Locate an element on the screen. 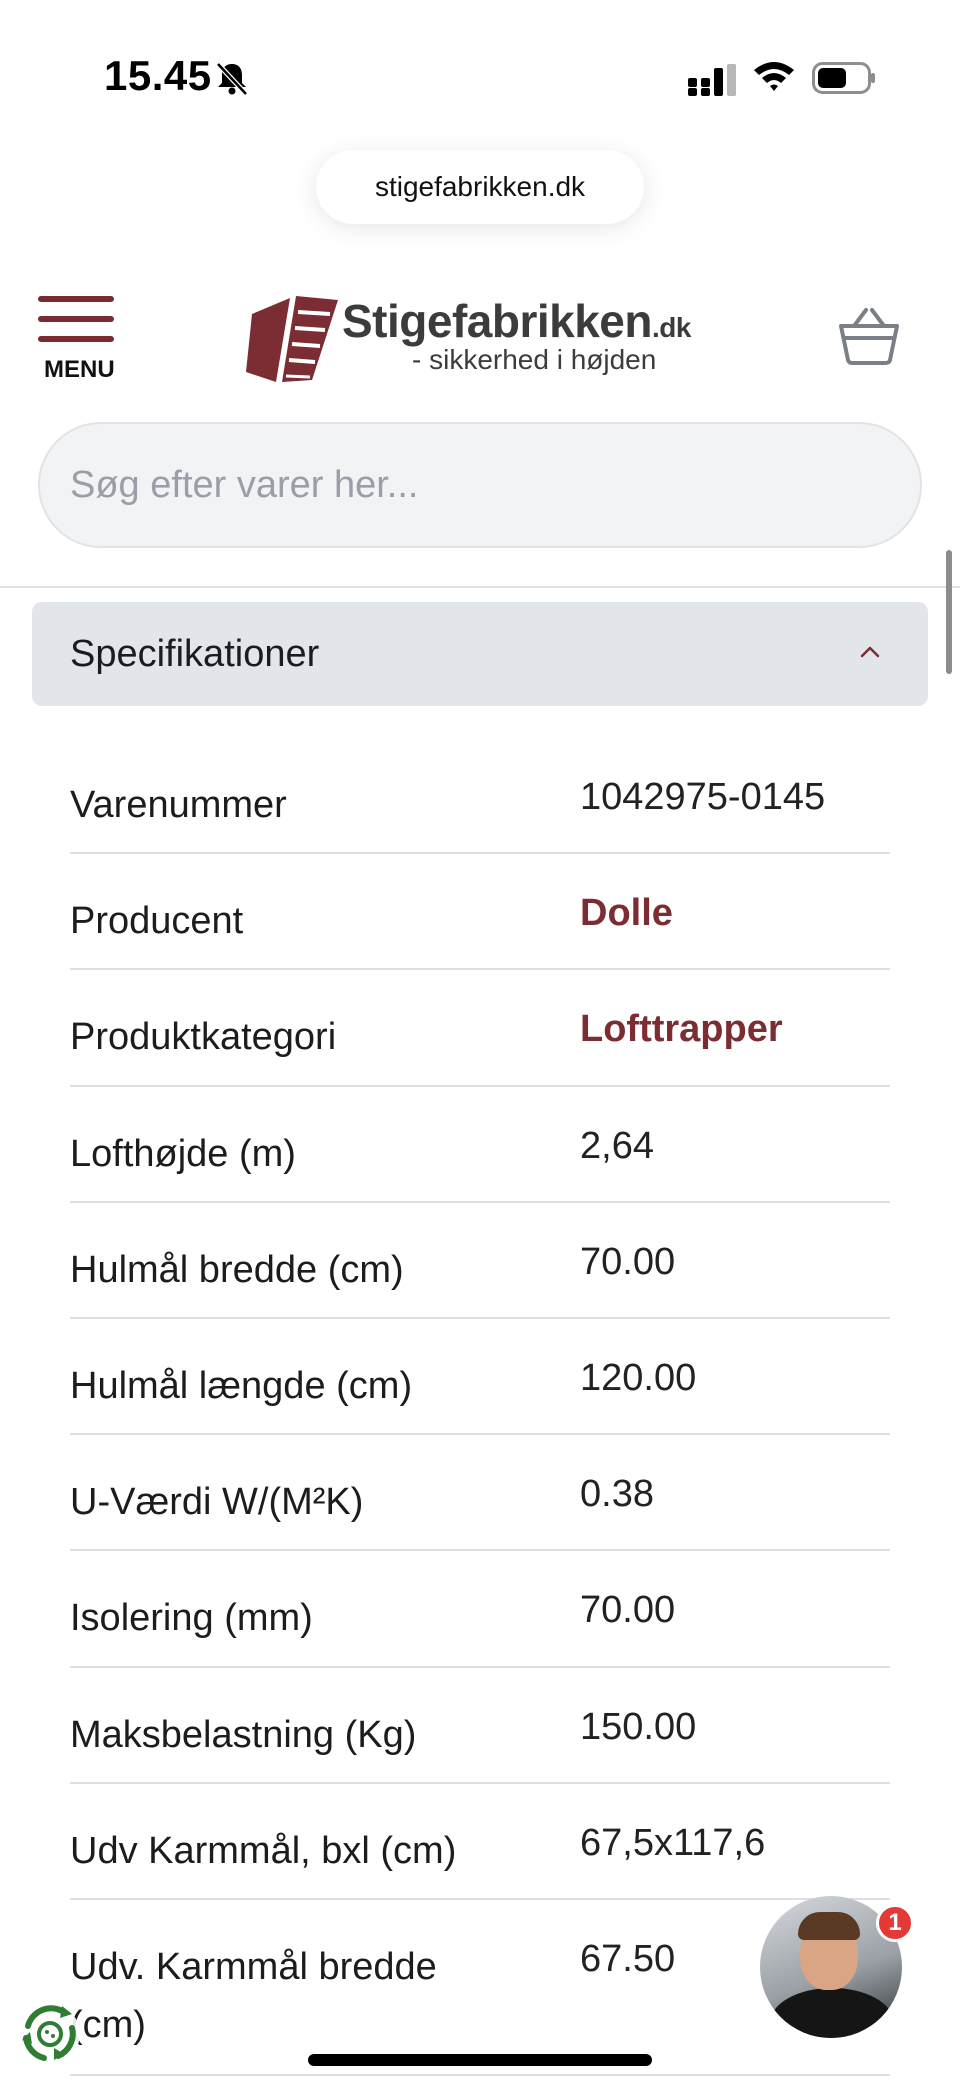 The height and width of the screenshot is (2087, 960). spec-value: 120.00 is located at coordinates (638, 1377).